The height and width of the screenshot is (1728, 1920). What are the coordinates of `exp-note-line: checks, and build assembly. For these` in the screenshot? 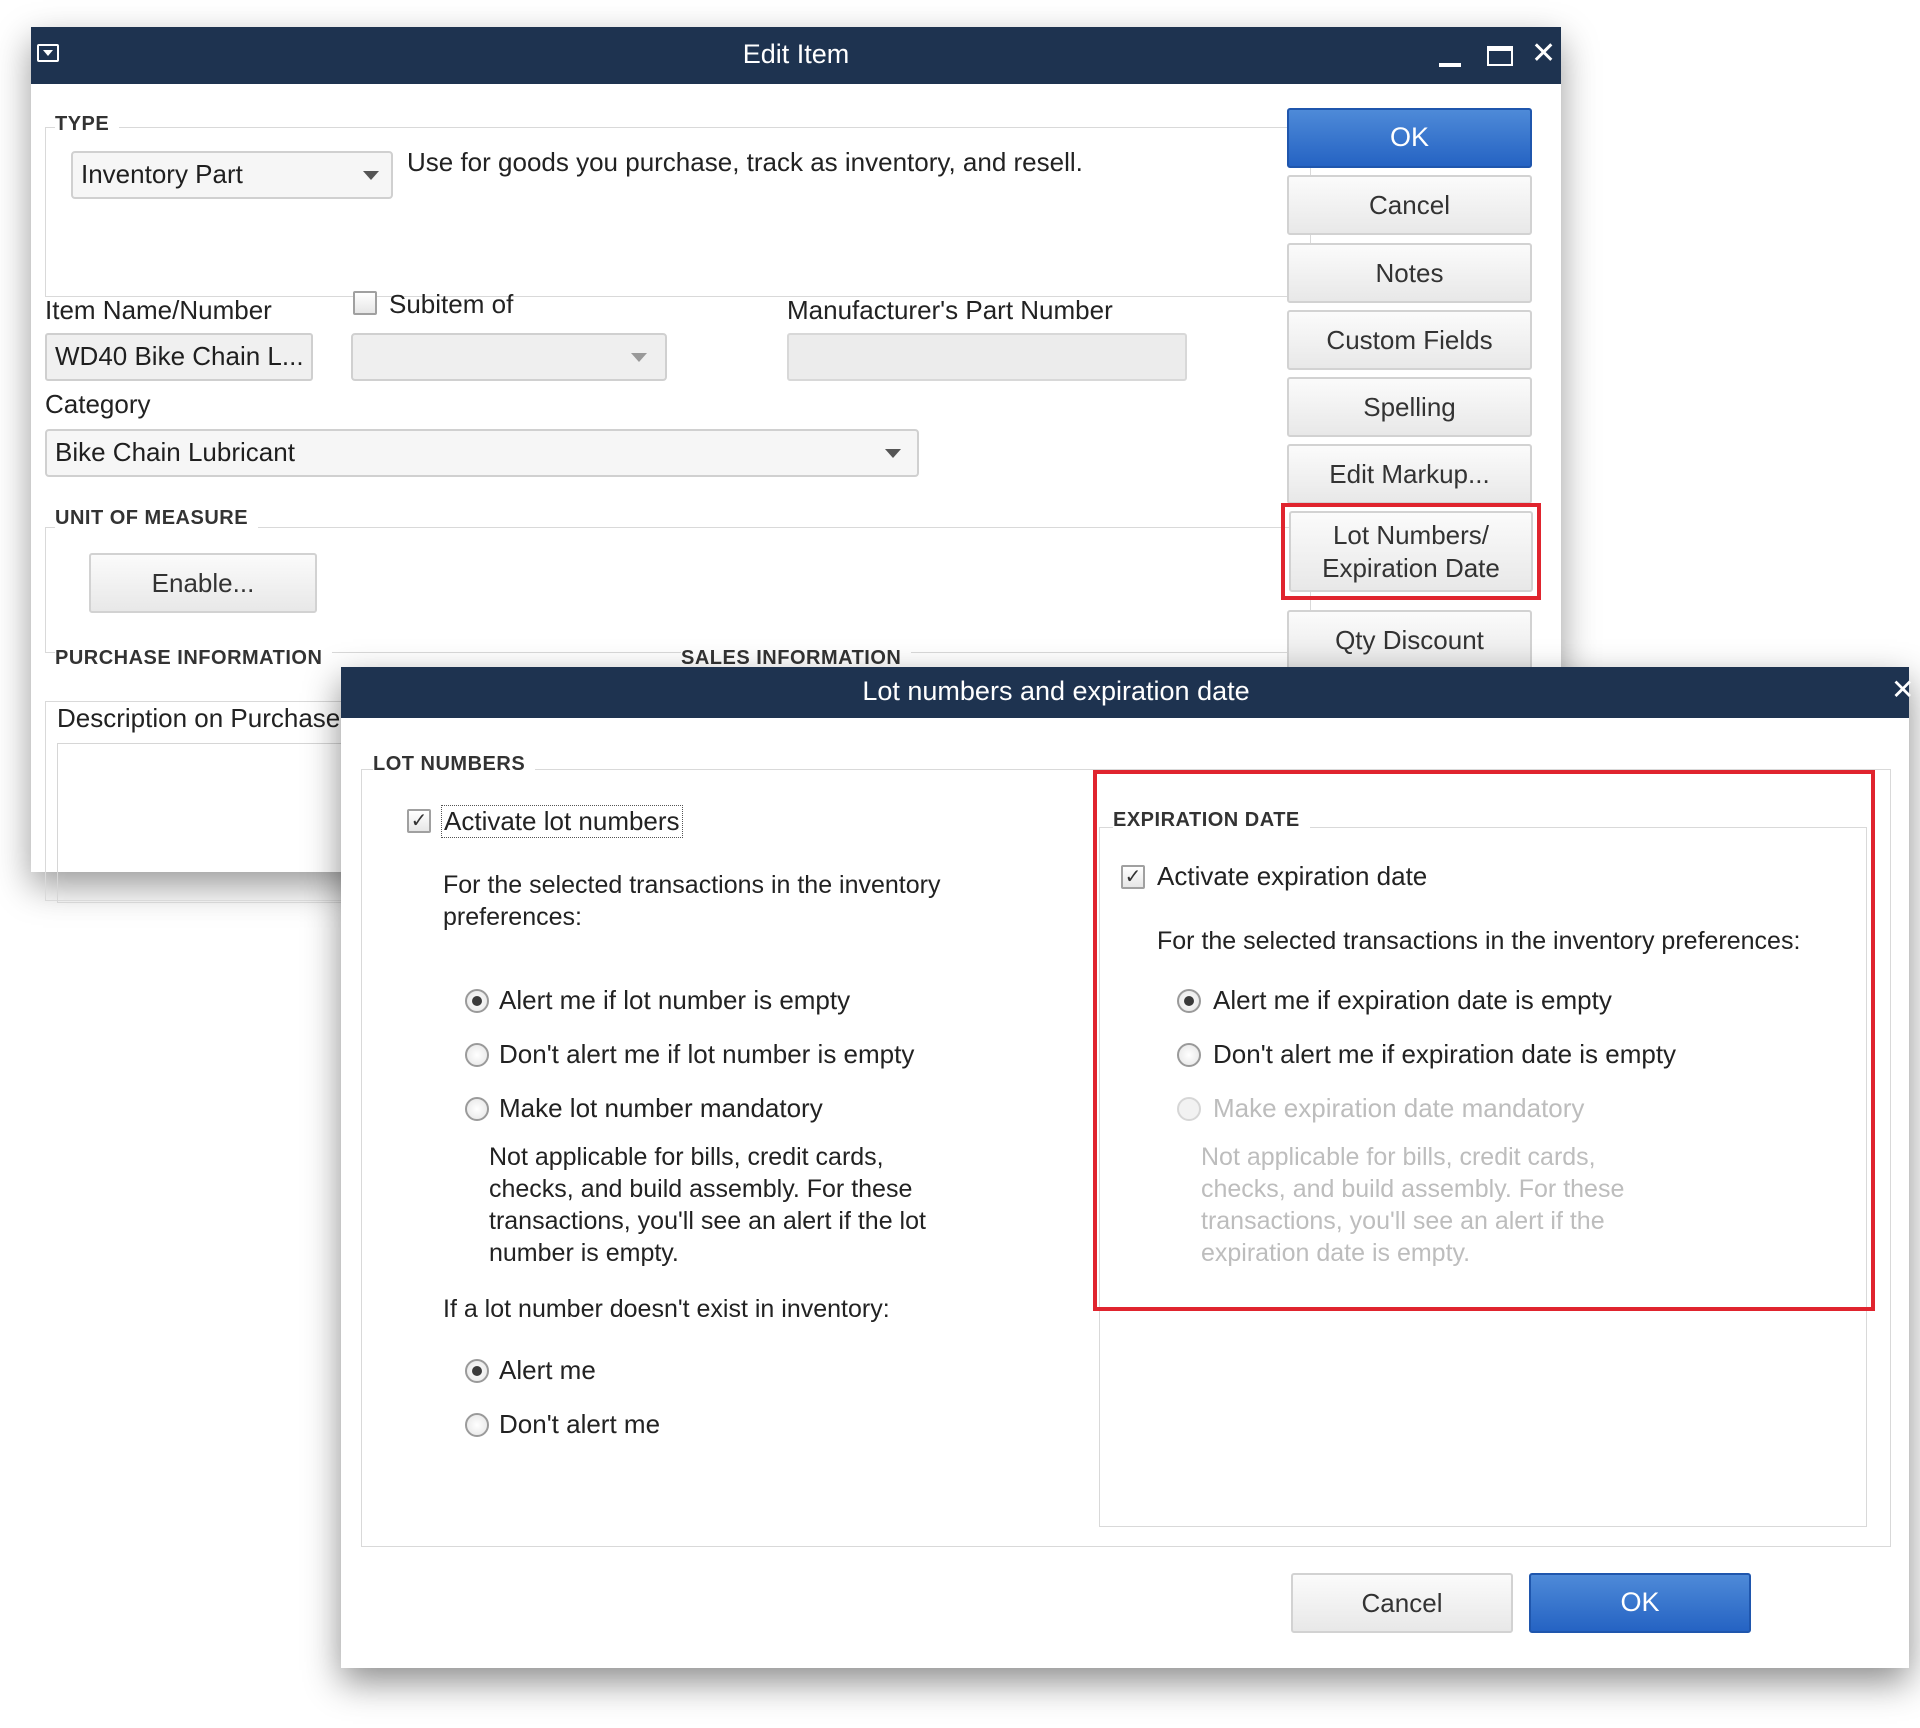 It's located at (1413, 1189).